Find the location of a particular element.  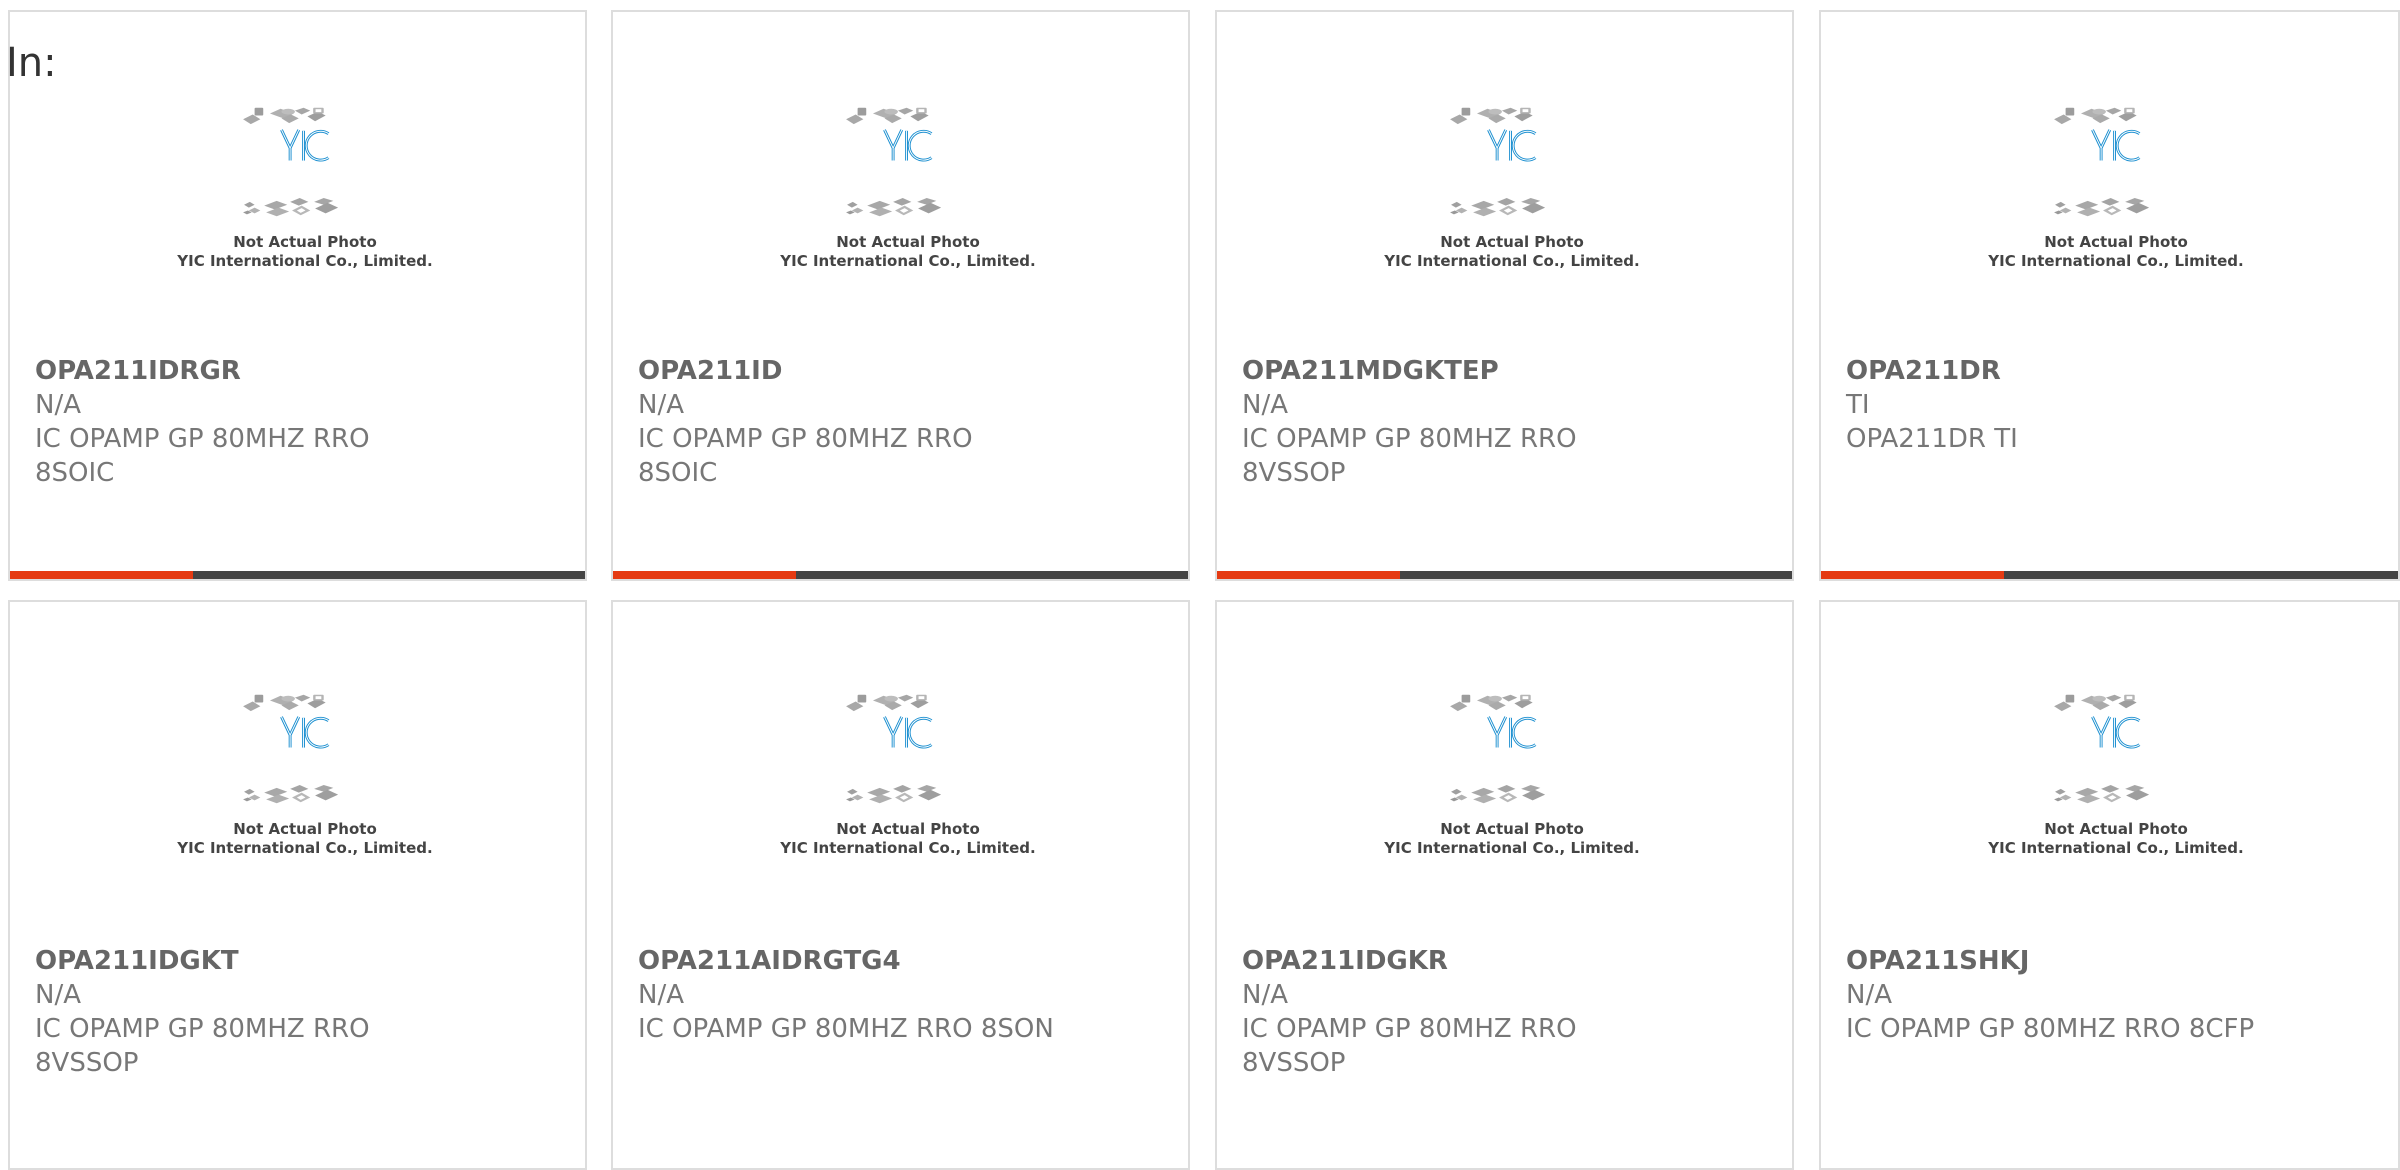

part-number: OPA211SHKJ is located at coordinates (2056, 961).